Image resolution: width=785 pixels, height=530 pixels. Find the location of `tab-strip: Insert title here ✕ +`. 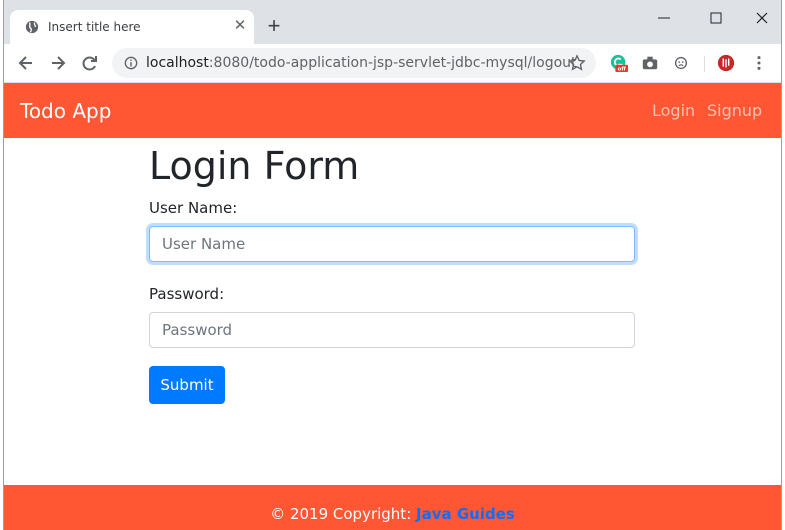

tab-strip: Insert title here ✕ + is located at coordinates (392, 22).